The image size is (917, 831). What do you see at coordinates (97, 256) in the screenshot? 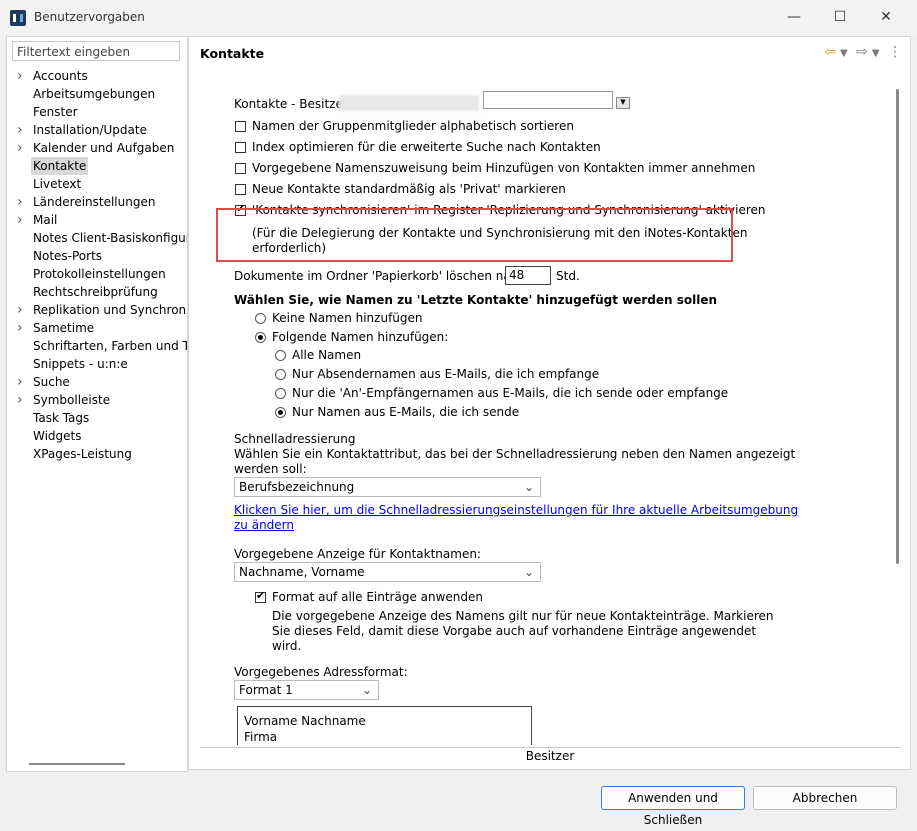
I see `tree-item: Notes-Ports` at bounding box center [97, 256].